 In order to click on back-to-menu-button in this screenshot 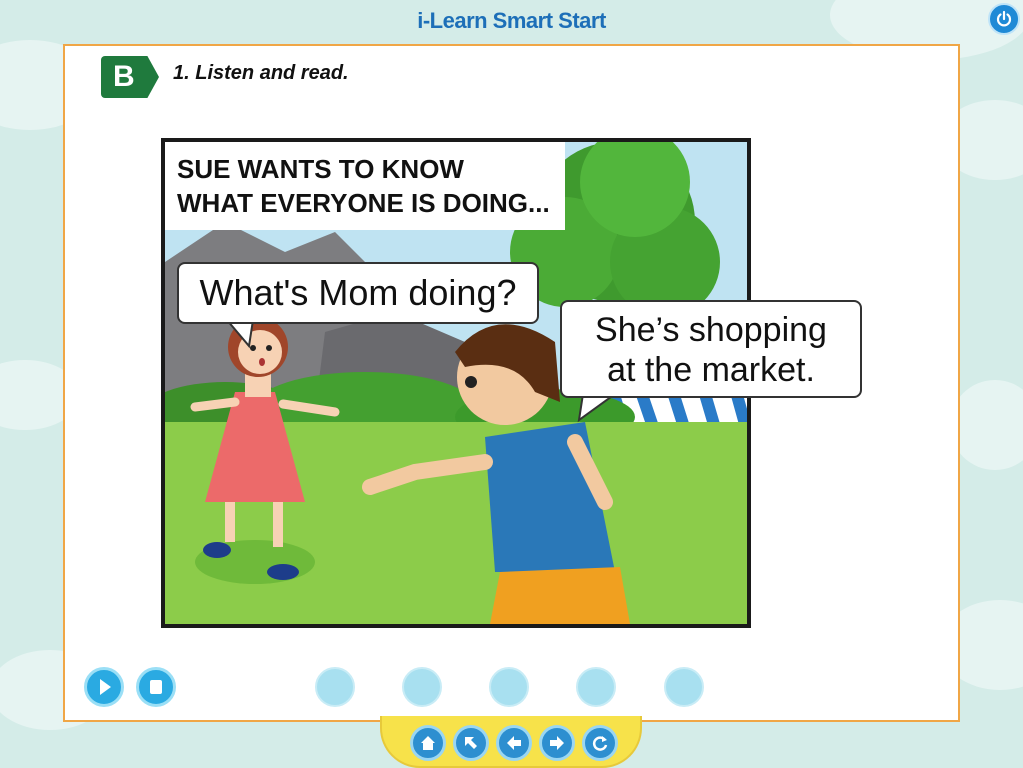, I will do `click(471, 743)`.